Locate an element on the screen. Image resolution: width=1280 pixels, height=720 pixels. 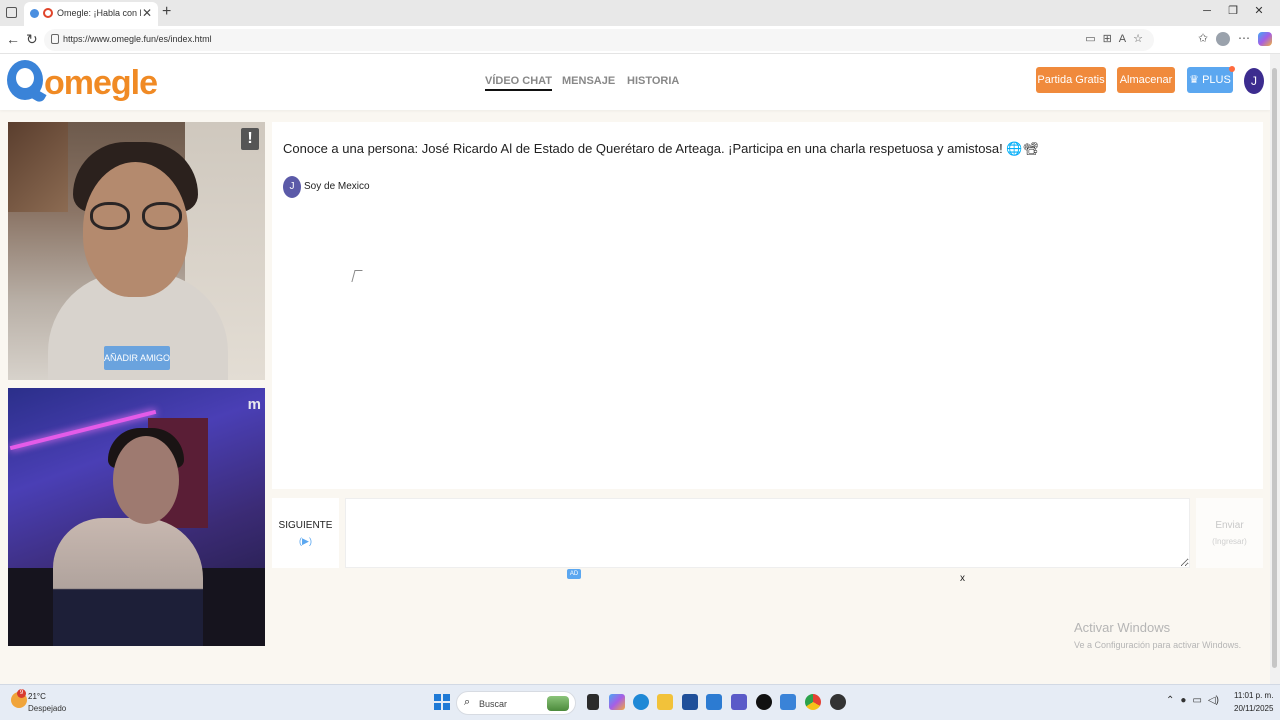
ad-close-icon: x is located at coordinates (962, 578).